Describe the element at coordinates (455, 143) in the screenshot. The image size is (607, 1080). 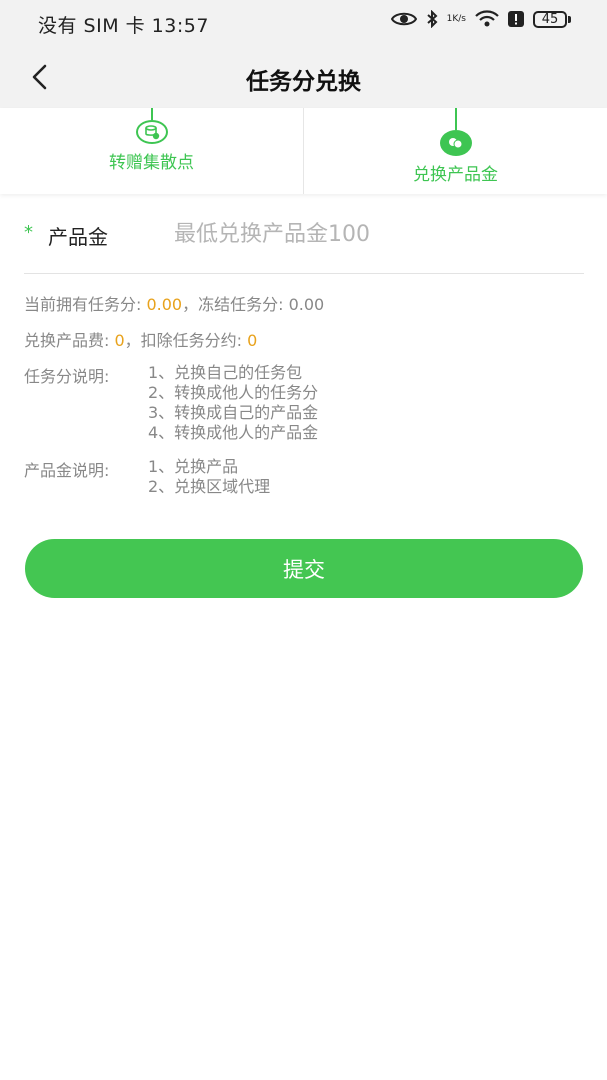
I see `coins-icon` at that location.